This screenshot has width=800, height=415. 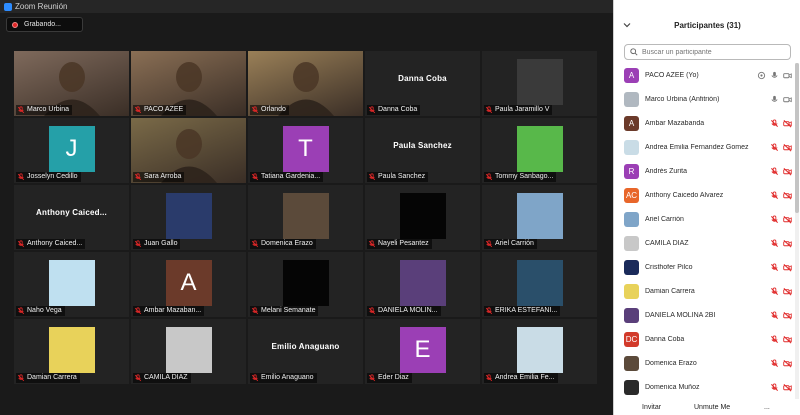 What do you see at coordinates (704, 219) in the screenshot?
I see `participant-row: Ariel Carrión` at bounding box center [704, 219].